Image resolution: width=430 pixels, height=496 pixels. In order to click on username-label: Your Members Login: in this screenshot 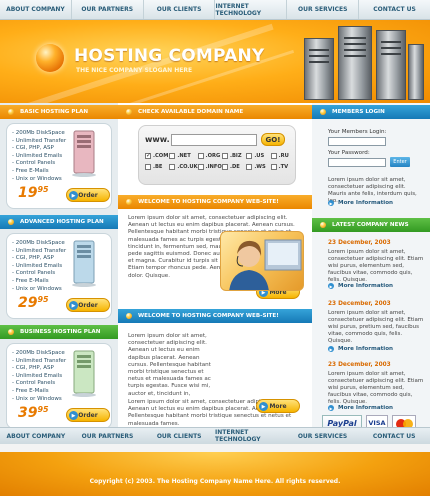, I will do `click(357, 132)`.